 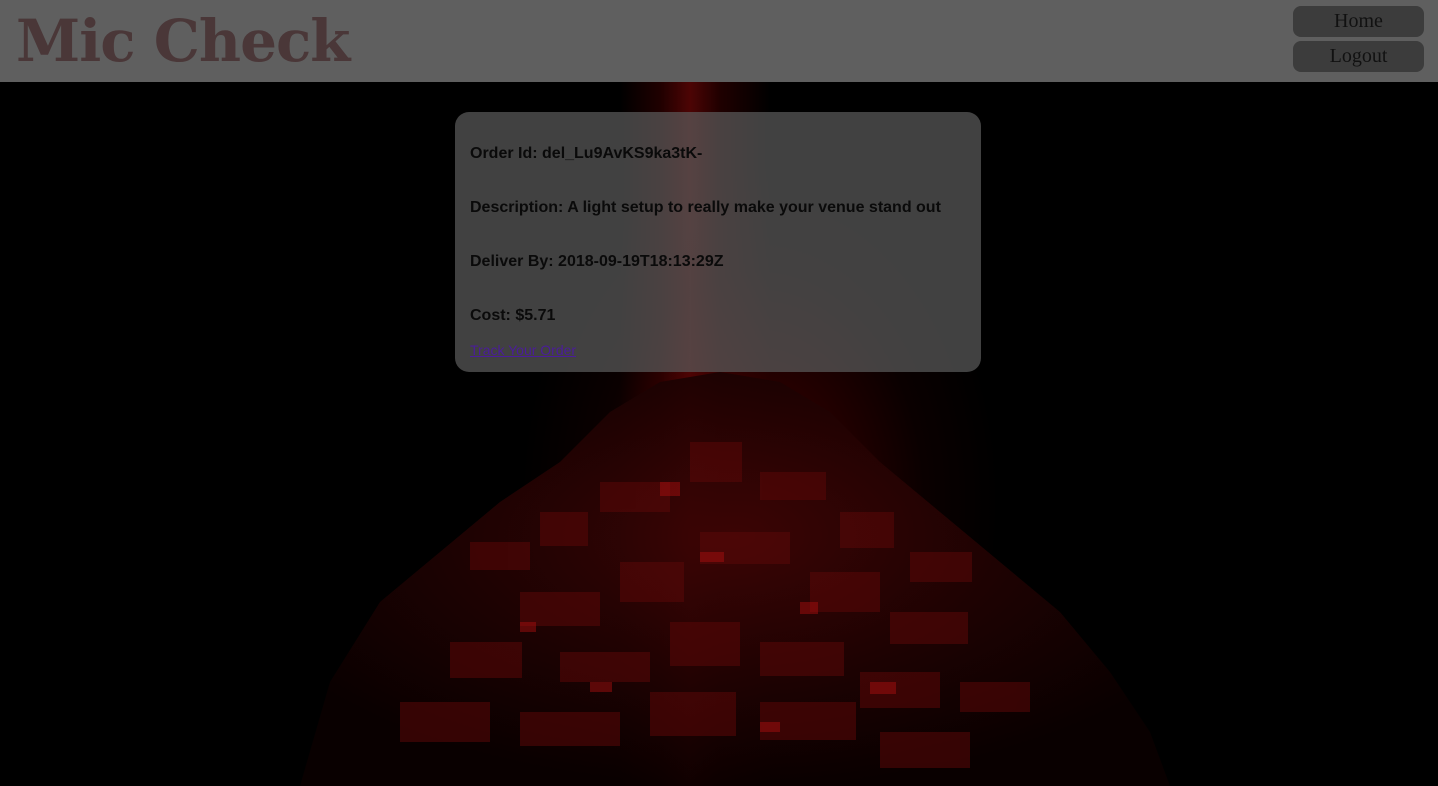 What do you see at coordinates (517, 207) in the screenshot?
I see `order-description-label: Description:` at bounding box center [517, 207].